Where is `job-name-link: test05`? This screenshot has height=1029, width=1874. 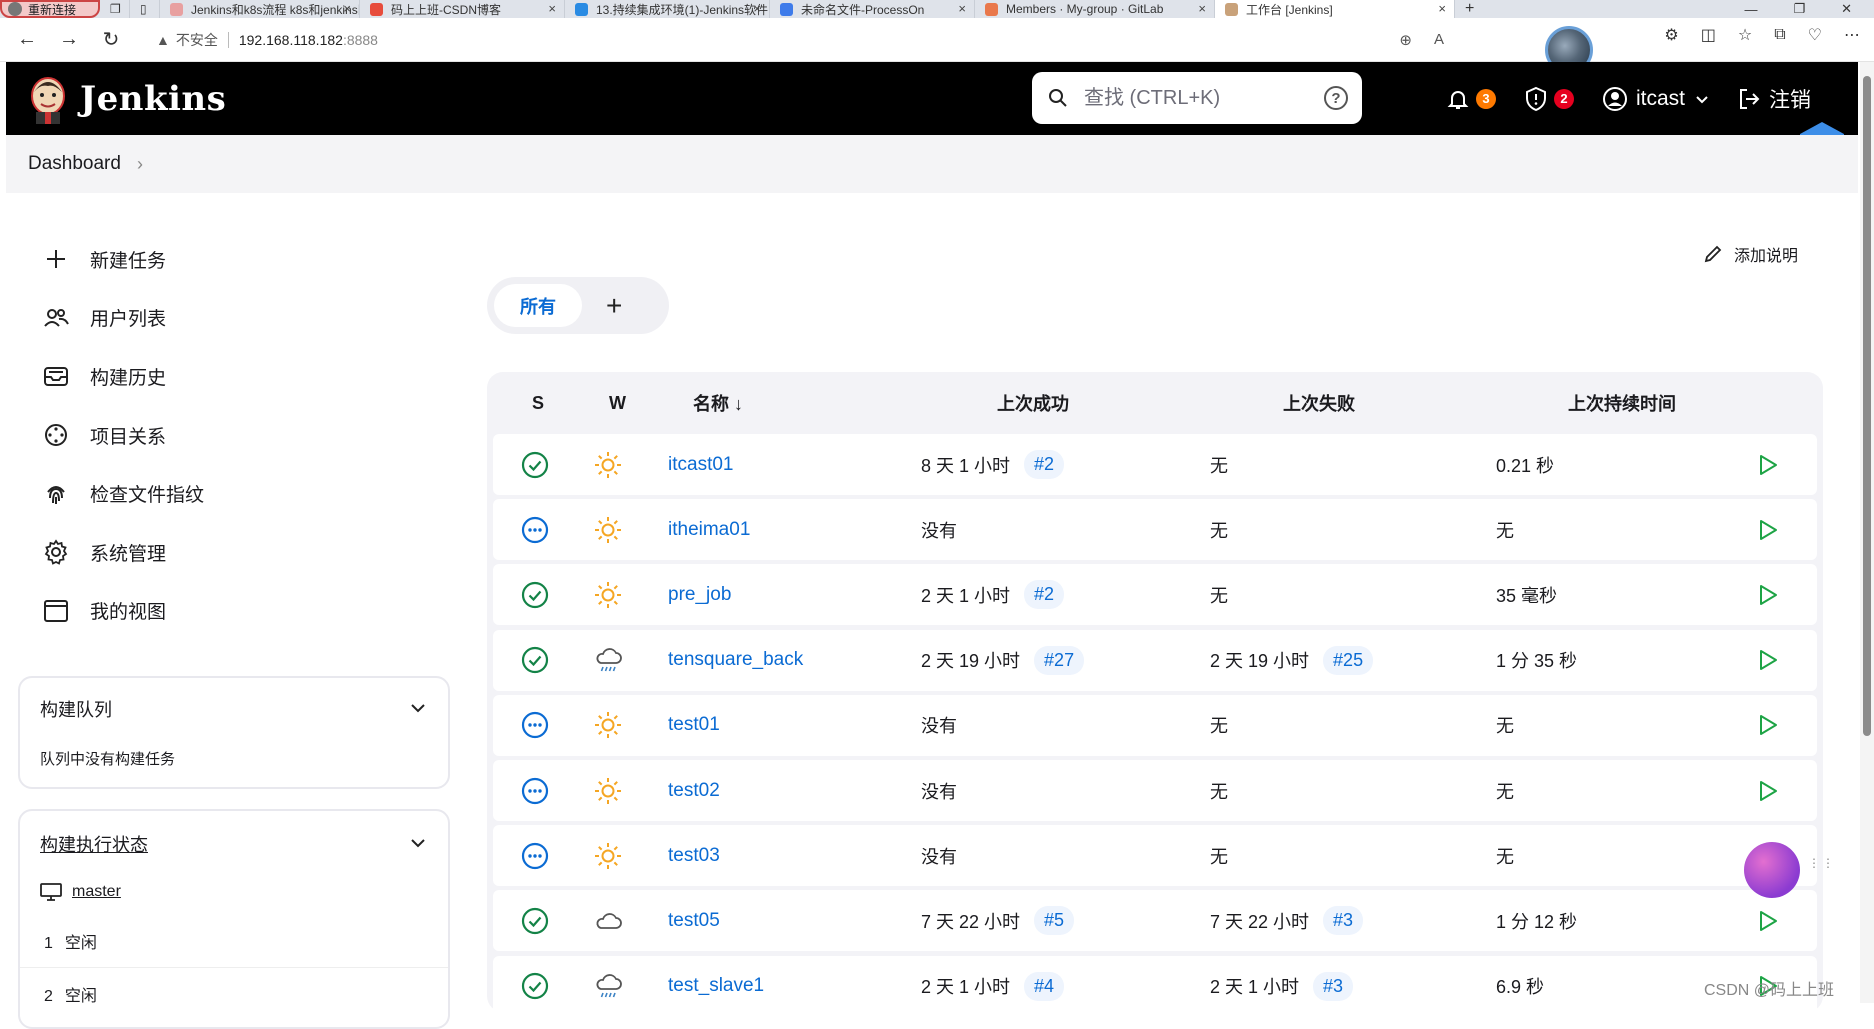
job-name-link: test05 is located at coordinates (694, 921).